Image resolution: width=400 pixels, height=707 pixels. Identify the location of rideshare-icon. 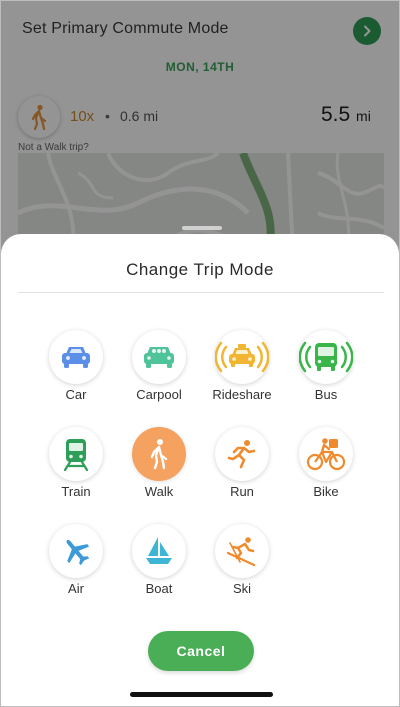
(242, 357).